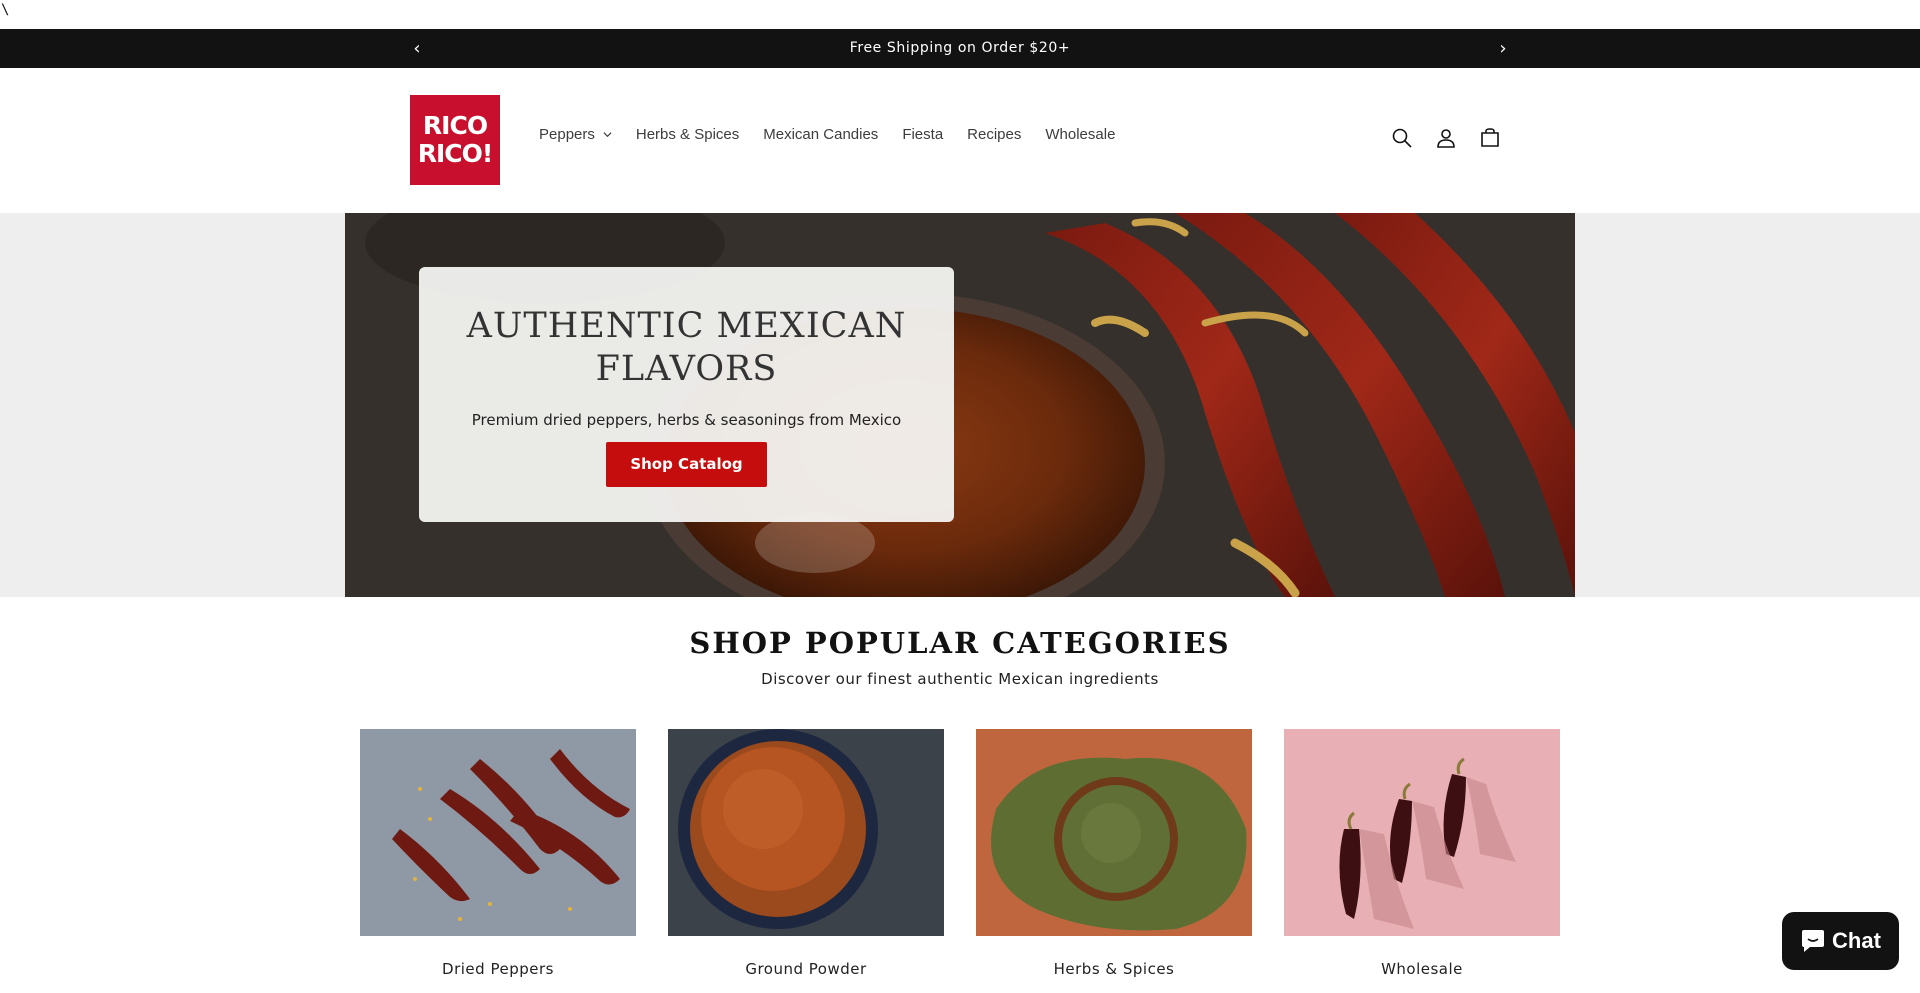 The width and height of the screenshot is (1920, 993). I want to click on logo-line-2: RICO!, so click(455, 153).